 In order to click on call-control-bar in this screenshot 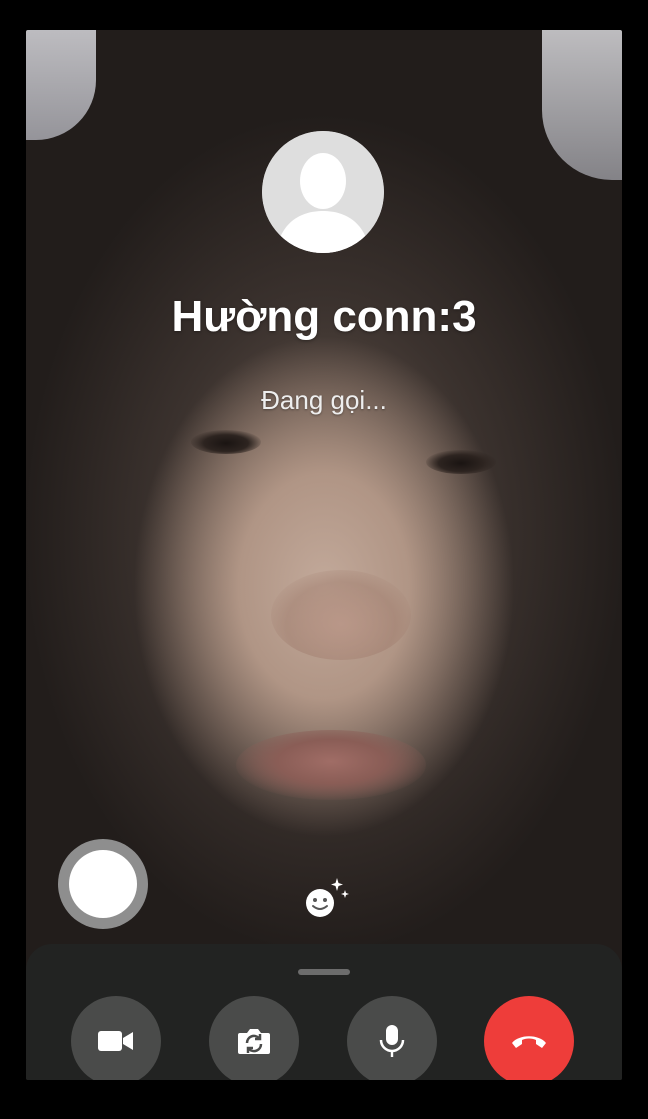, I will do `click(324, 1012)`.